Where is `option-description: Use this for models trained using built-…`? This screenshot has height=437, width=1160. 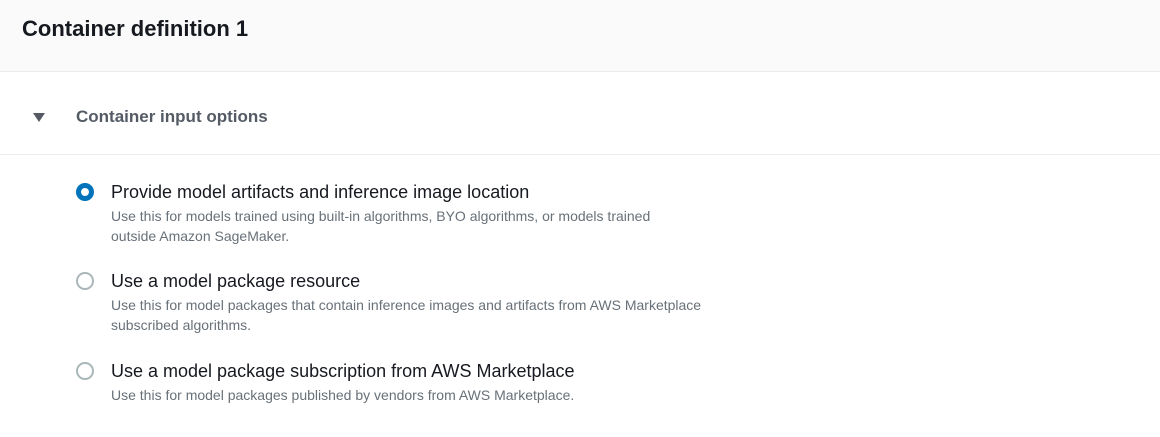 option-description: Use this for models trained using built-… is located at coordinates (511, 226).